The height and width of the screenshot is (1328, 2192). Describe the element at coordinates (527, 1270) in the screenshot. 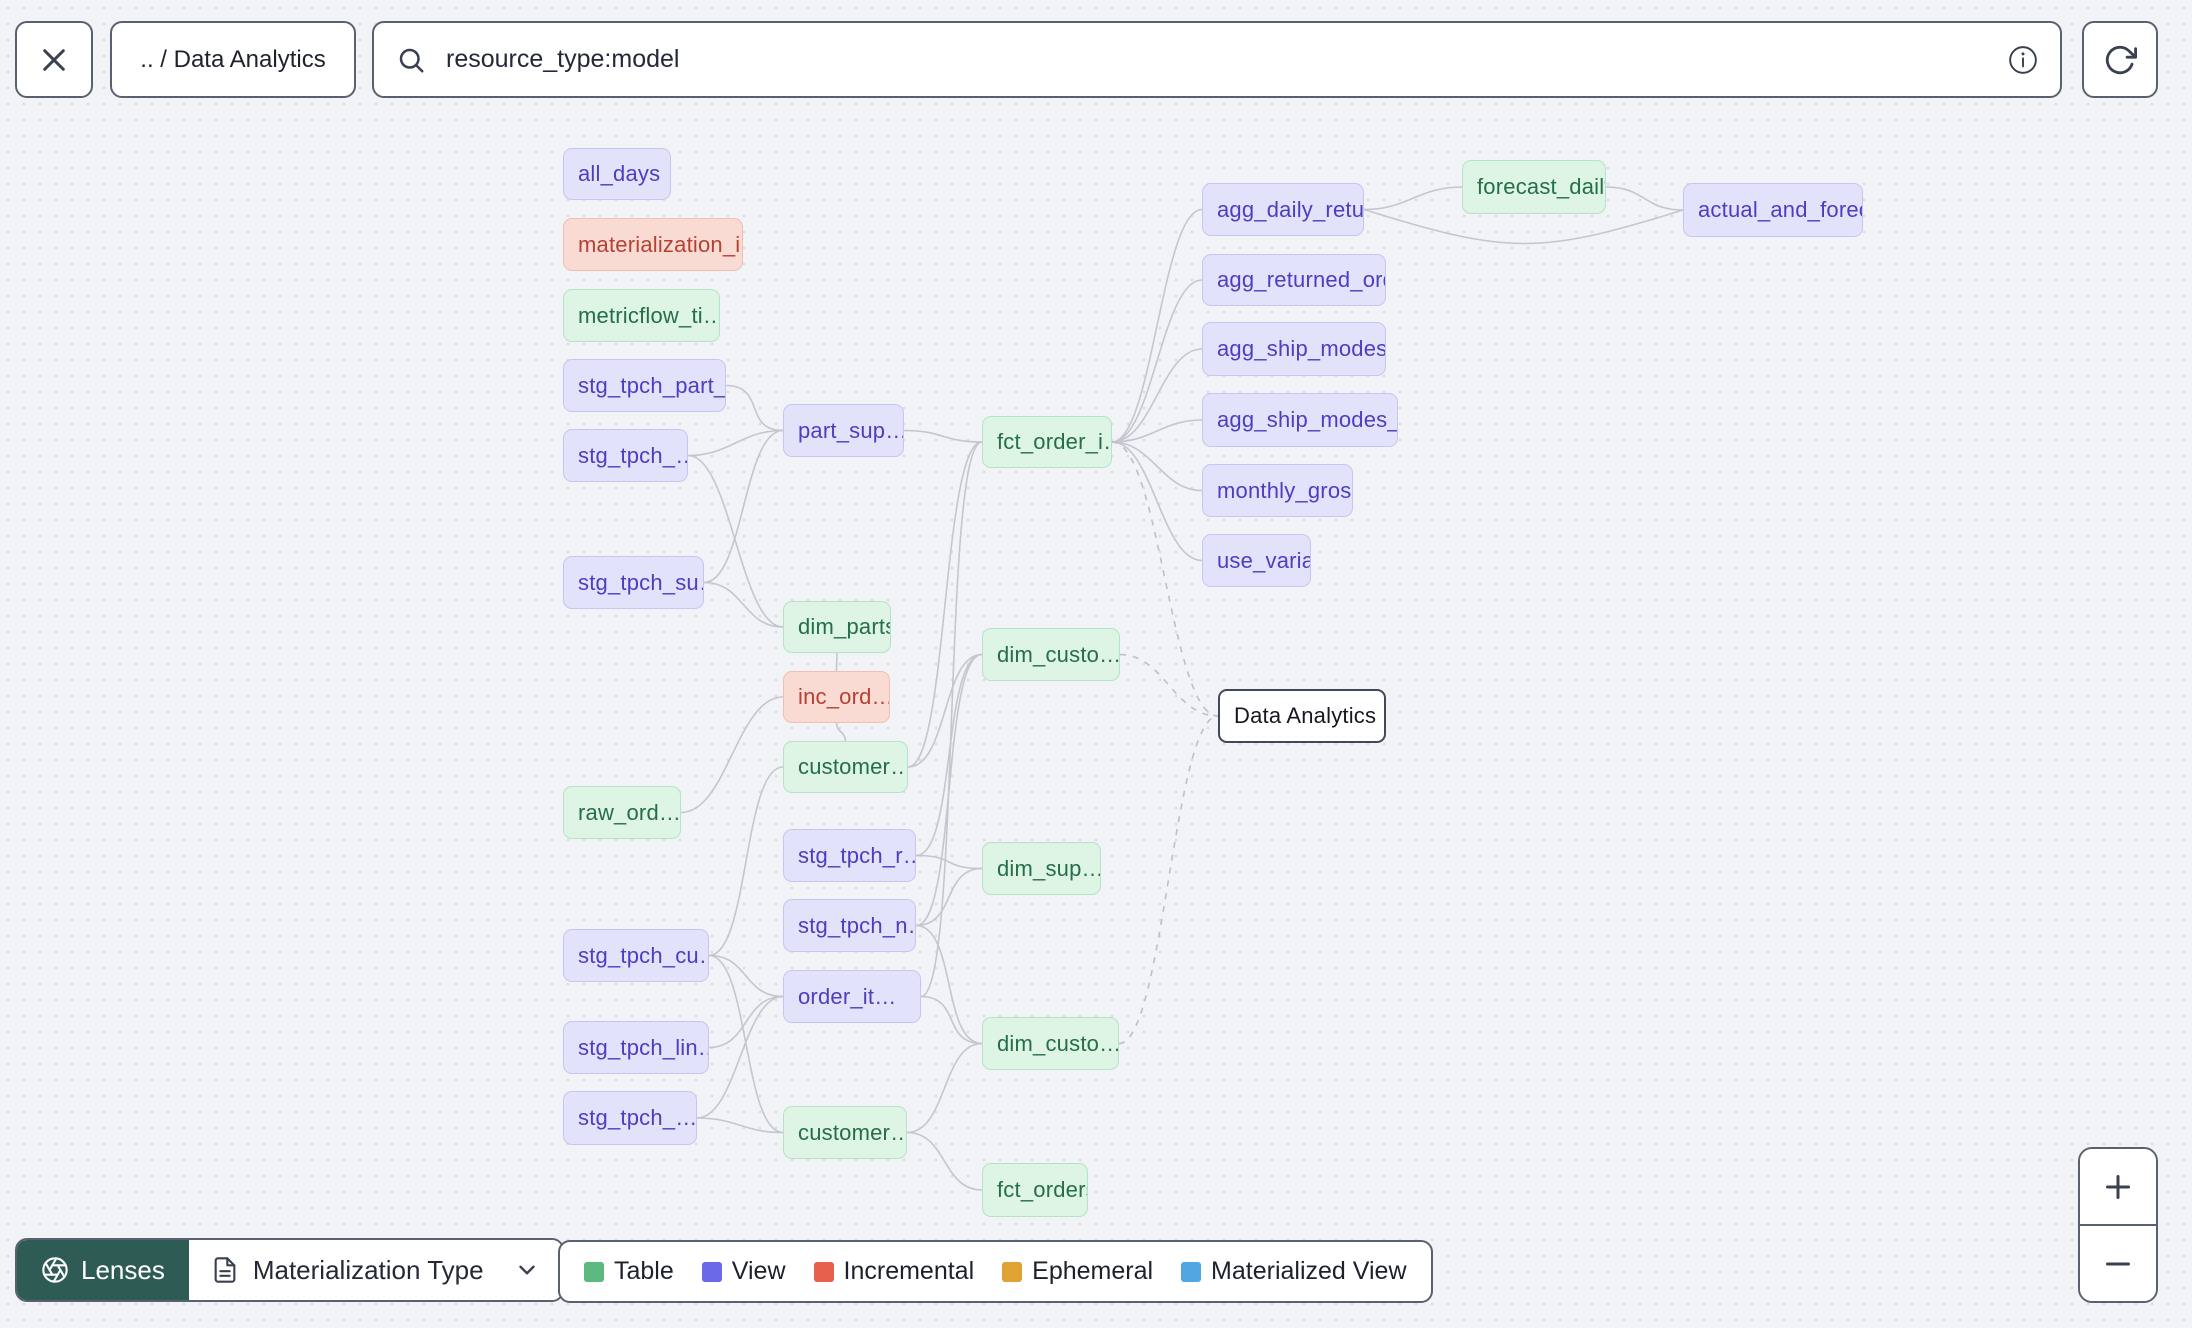

I see `chevron-down-icon` at that location.